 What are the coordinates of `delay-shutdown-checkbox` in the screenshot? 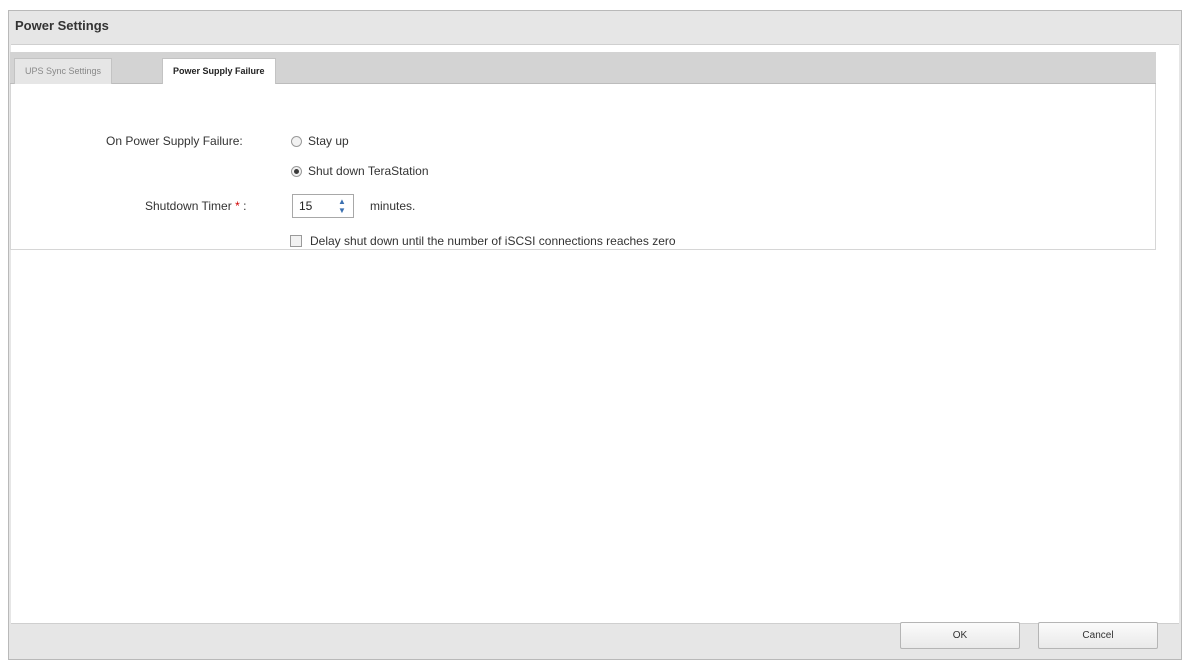 It's located at (296, 241).